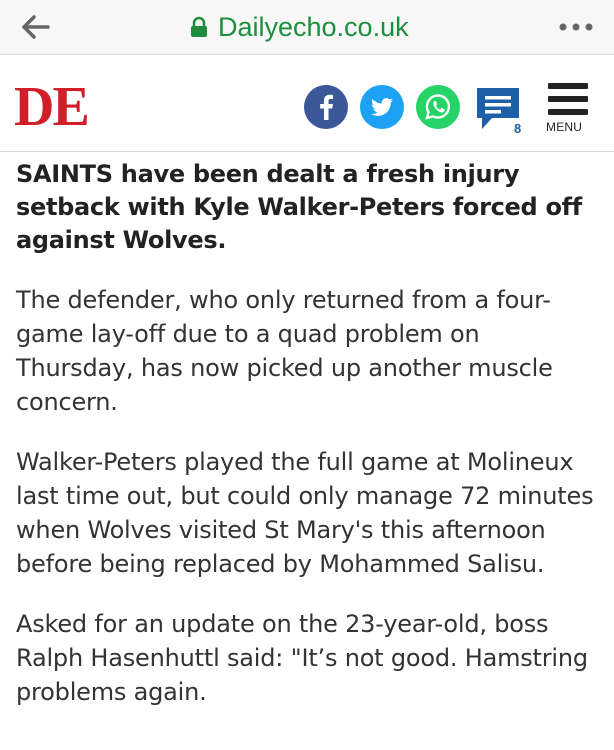  I want to click on site-header: DE 8 MENU, so click(307, 103).